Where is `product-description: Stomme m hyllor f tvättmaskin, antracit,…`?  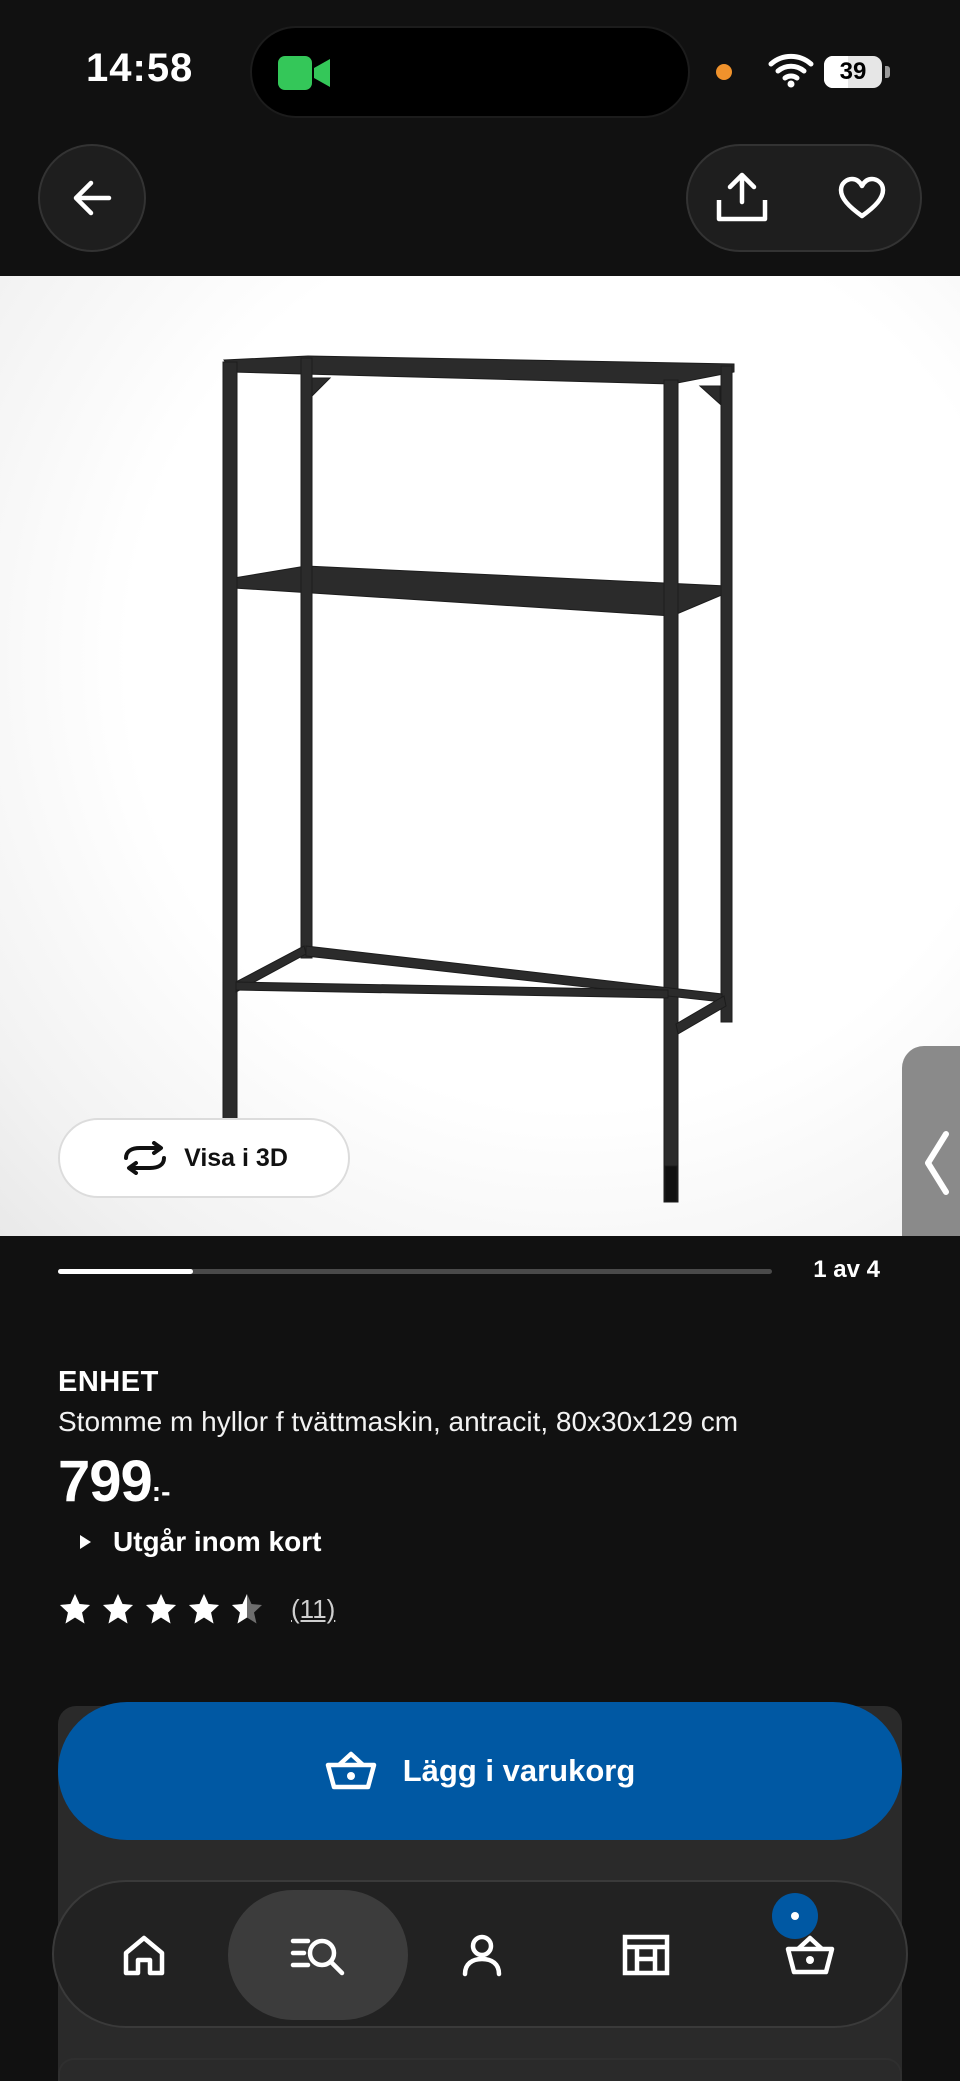
product-description: Stomme m hyllor f tvättmaskin, antracit,… is located at coordinates (398, 1421).